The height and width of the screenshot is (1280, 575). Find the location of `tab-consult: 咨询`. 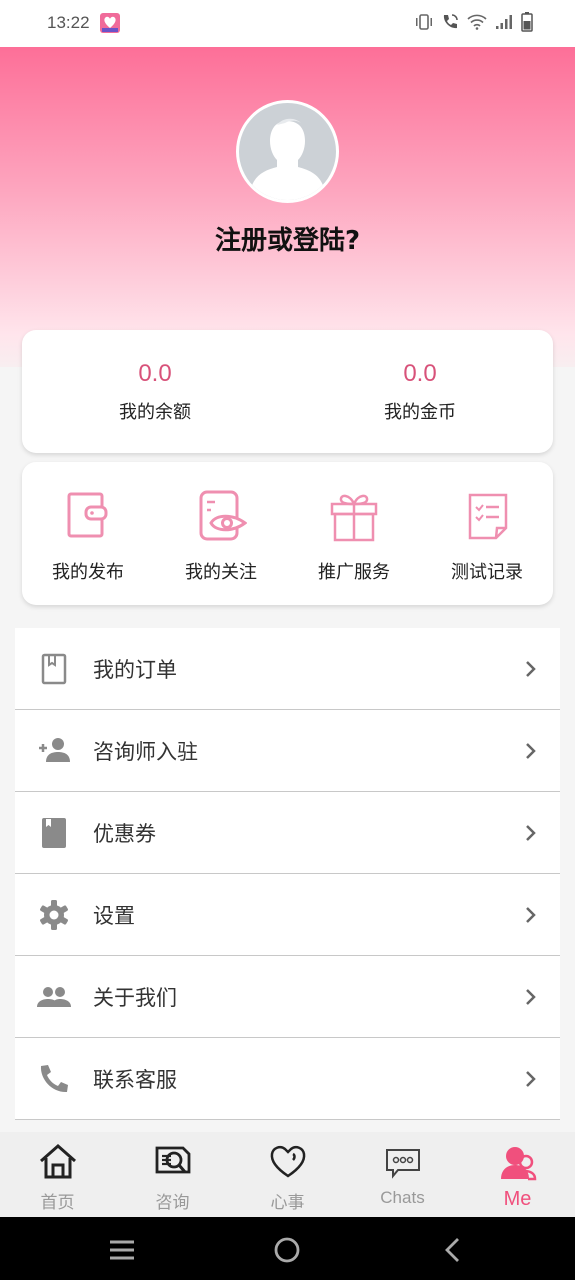

tab-consult: 咨询 is located at coordinates (172, 1174).